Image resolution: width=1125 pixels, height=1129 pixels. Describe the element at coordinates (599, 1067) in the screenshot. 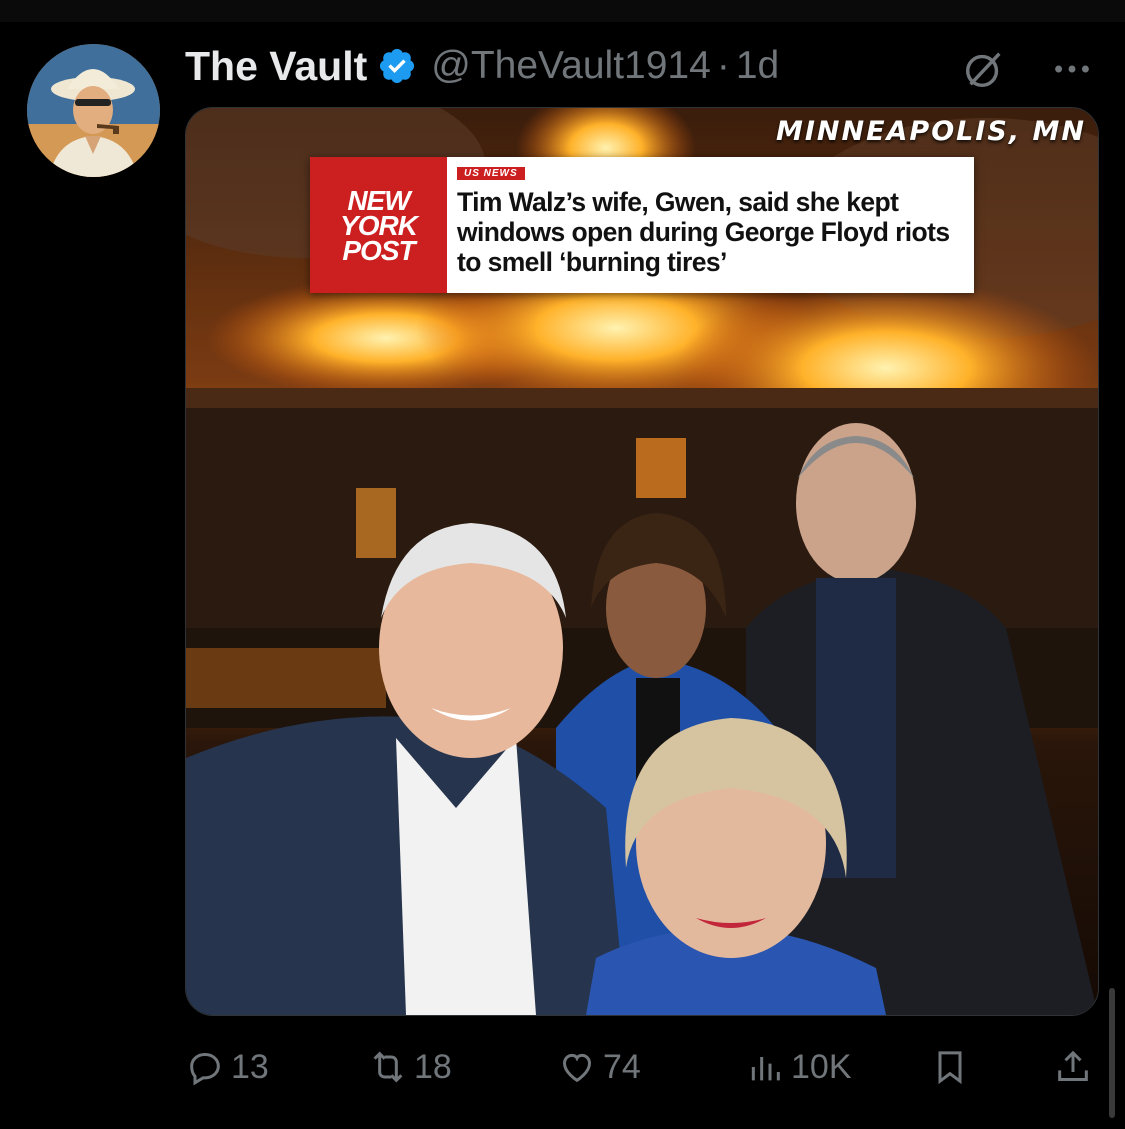

I see `like-button: 74` at that location.